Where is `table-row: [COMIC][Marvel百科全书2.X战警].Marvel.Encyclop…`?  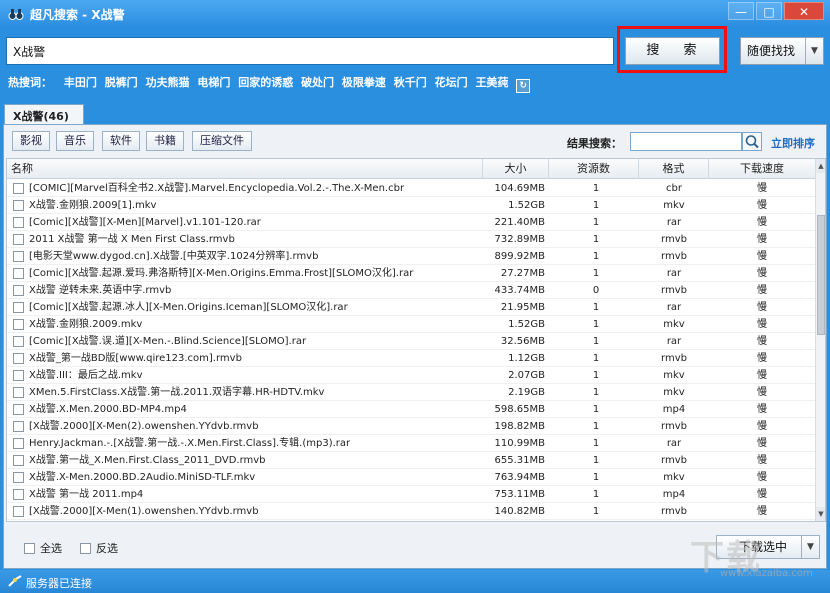
table-row: [COMIC][Marvel百科全书2.X战警].Marvel.Encyclop… is located at coordinates (411, 188).